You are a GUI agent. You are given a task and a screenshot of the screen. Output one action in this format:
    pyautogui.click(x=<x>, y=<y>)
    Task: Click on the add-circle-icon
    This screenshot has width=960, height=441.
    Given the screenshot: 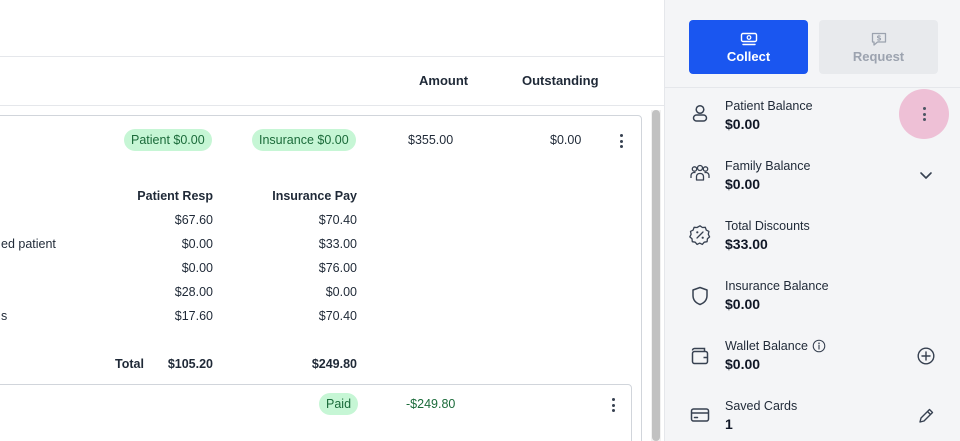 What is the action you would take?
    pyautogui.click(x=926, y=356)
    